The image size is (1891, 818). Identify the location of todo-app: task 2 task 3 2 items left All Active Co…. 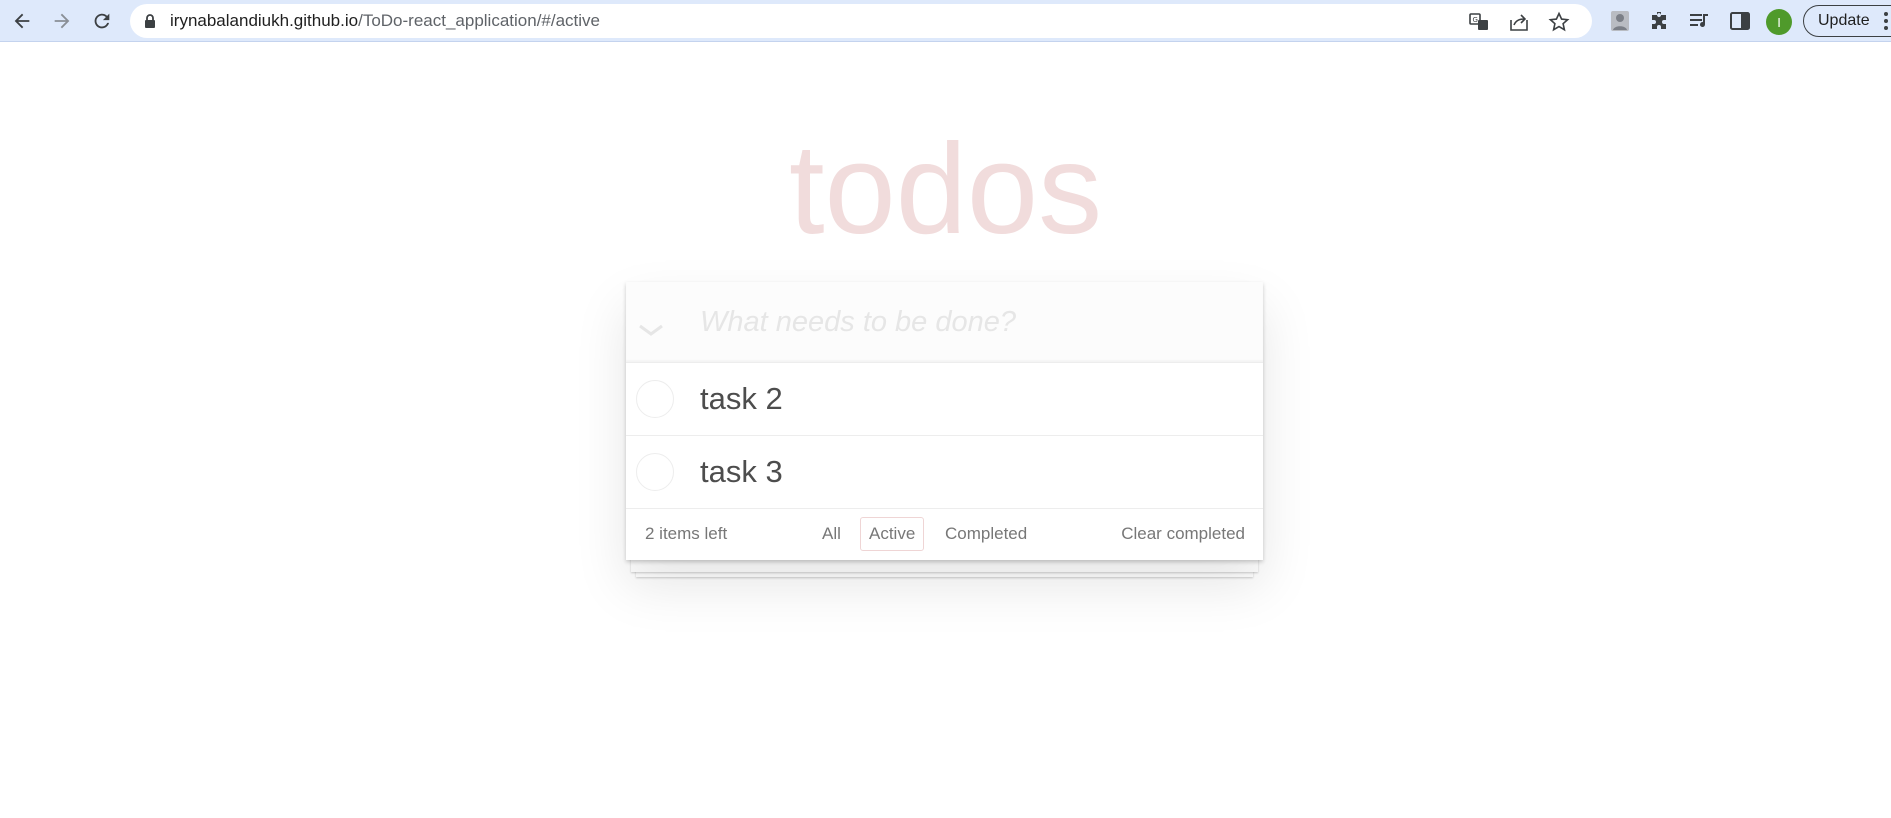
(944, 421).